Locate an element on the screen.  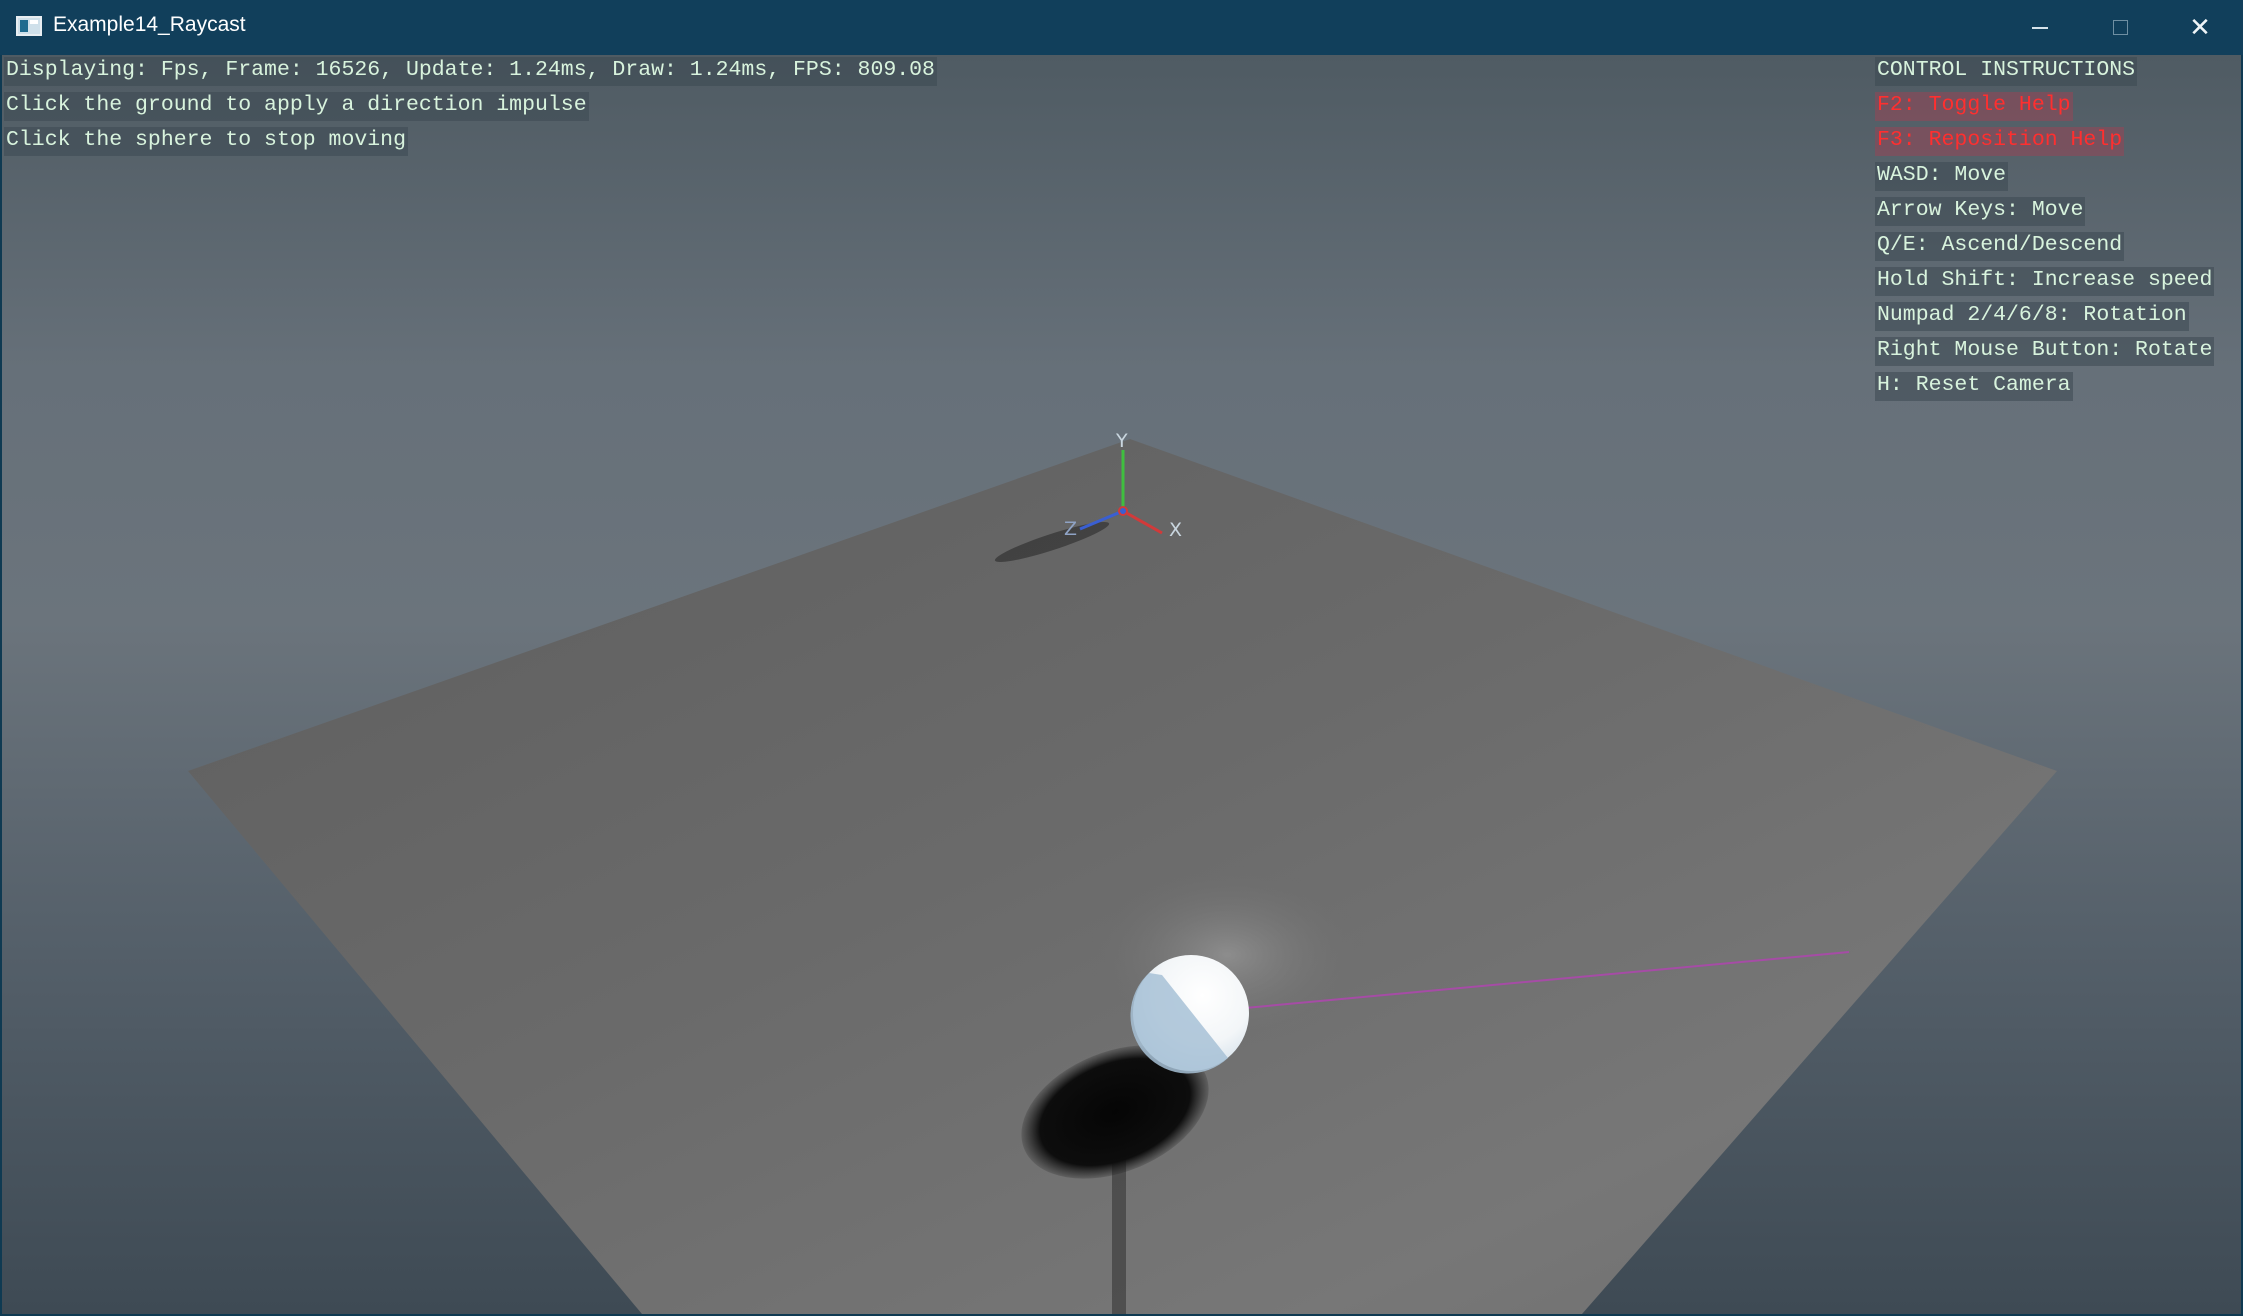
minimize-icon is located at coordinates (2040, 27).